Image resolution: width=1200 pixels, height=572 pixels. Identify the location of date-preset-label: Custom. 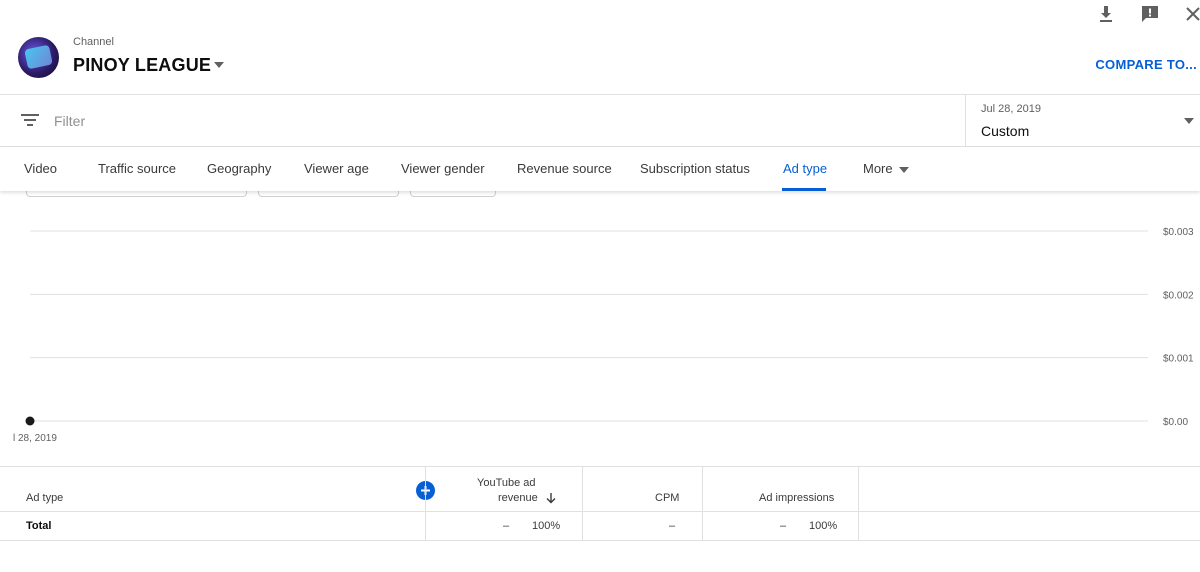
(1005, 131).